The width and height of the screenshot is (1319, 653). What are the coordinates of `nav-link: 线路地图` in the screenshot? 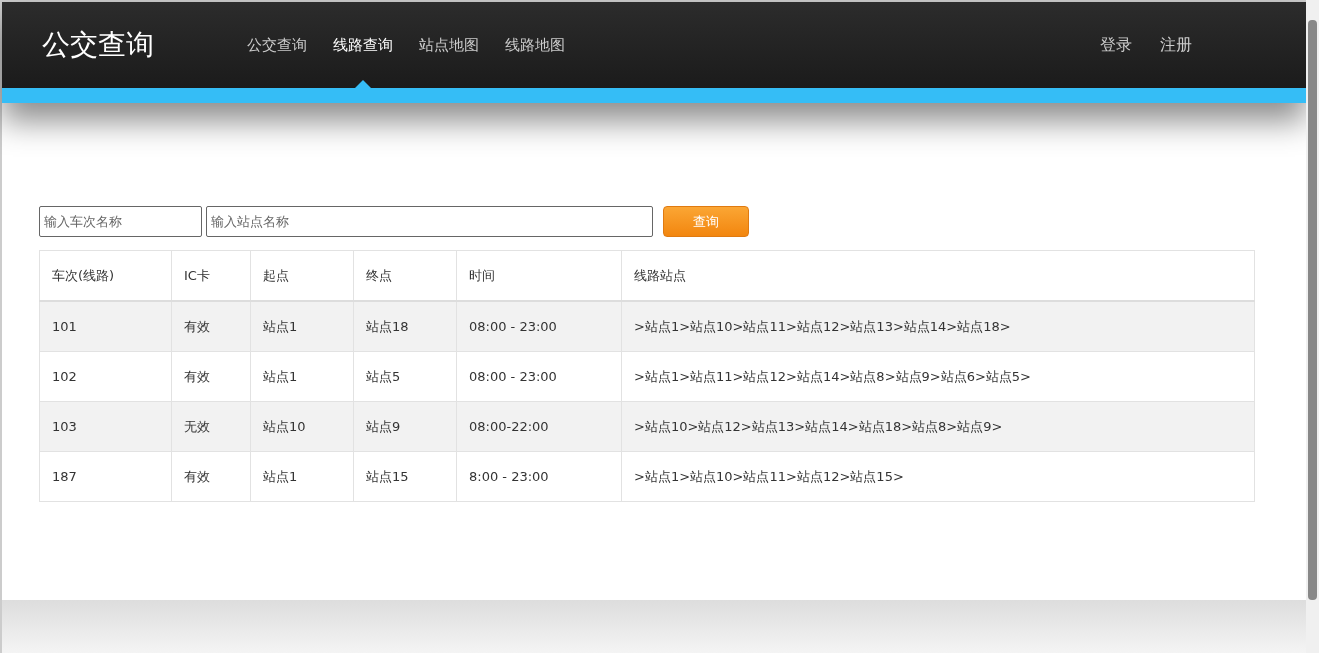 It's located at (535, 45).